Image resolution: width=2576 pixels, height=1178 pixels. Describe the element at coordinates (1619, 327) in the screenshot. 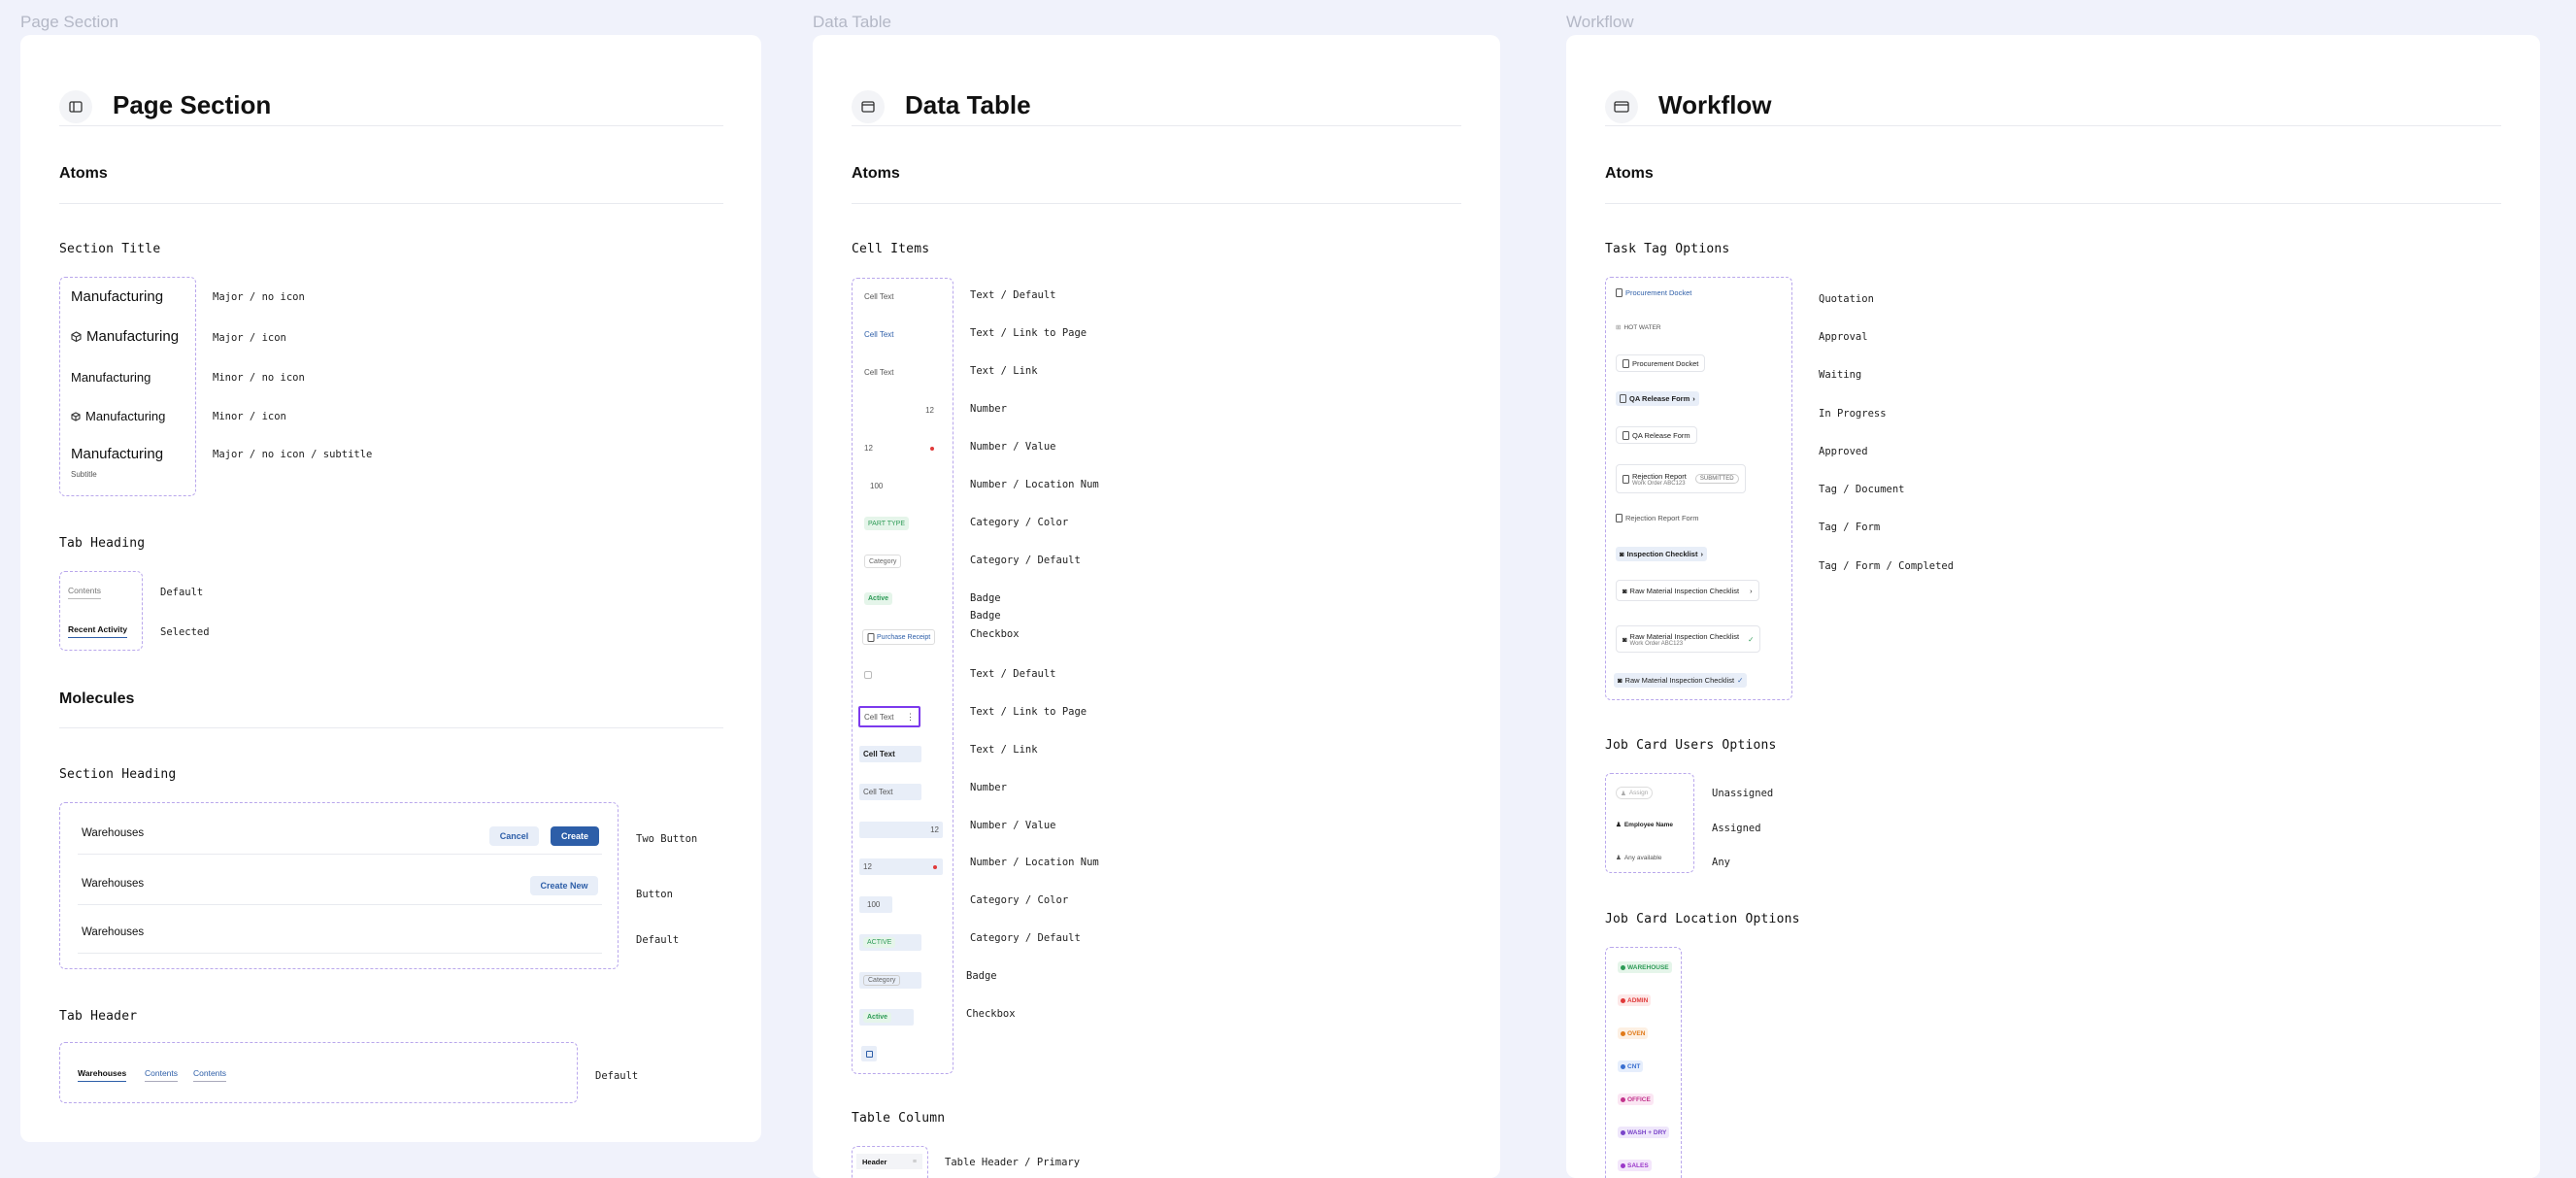

I see `tag-icon: ⊞` at that location.